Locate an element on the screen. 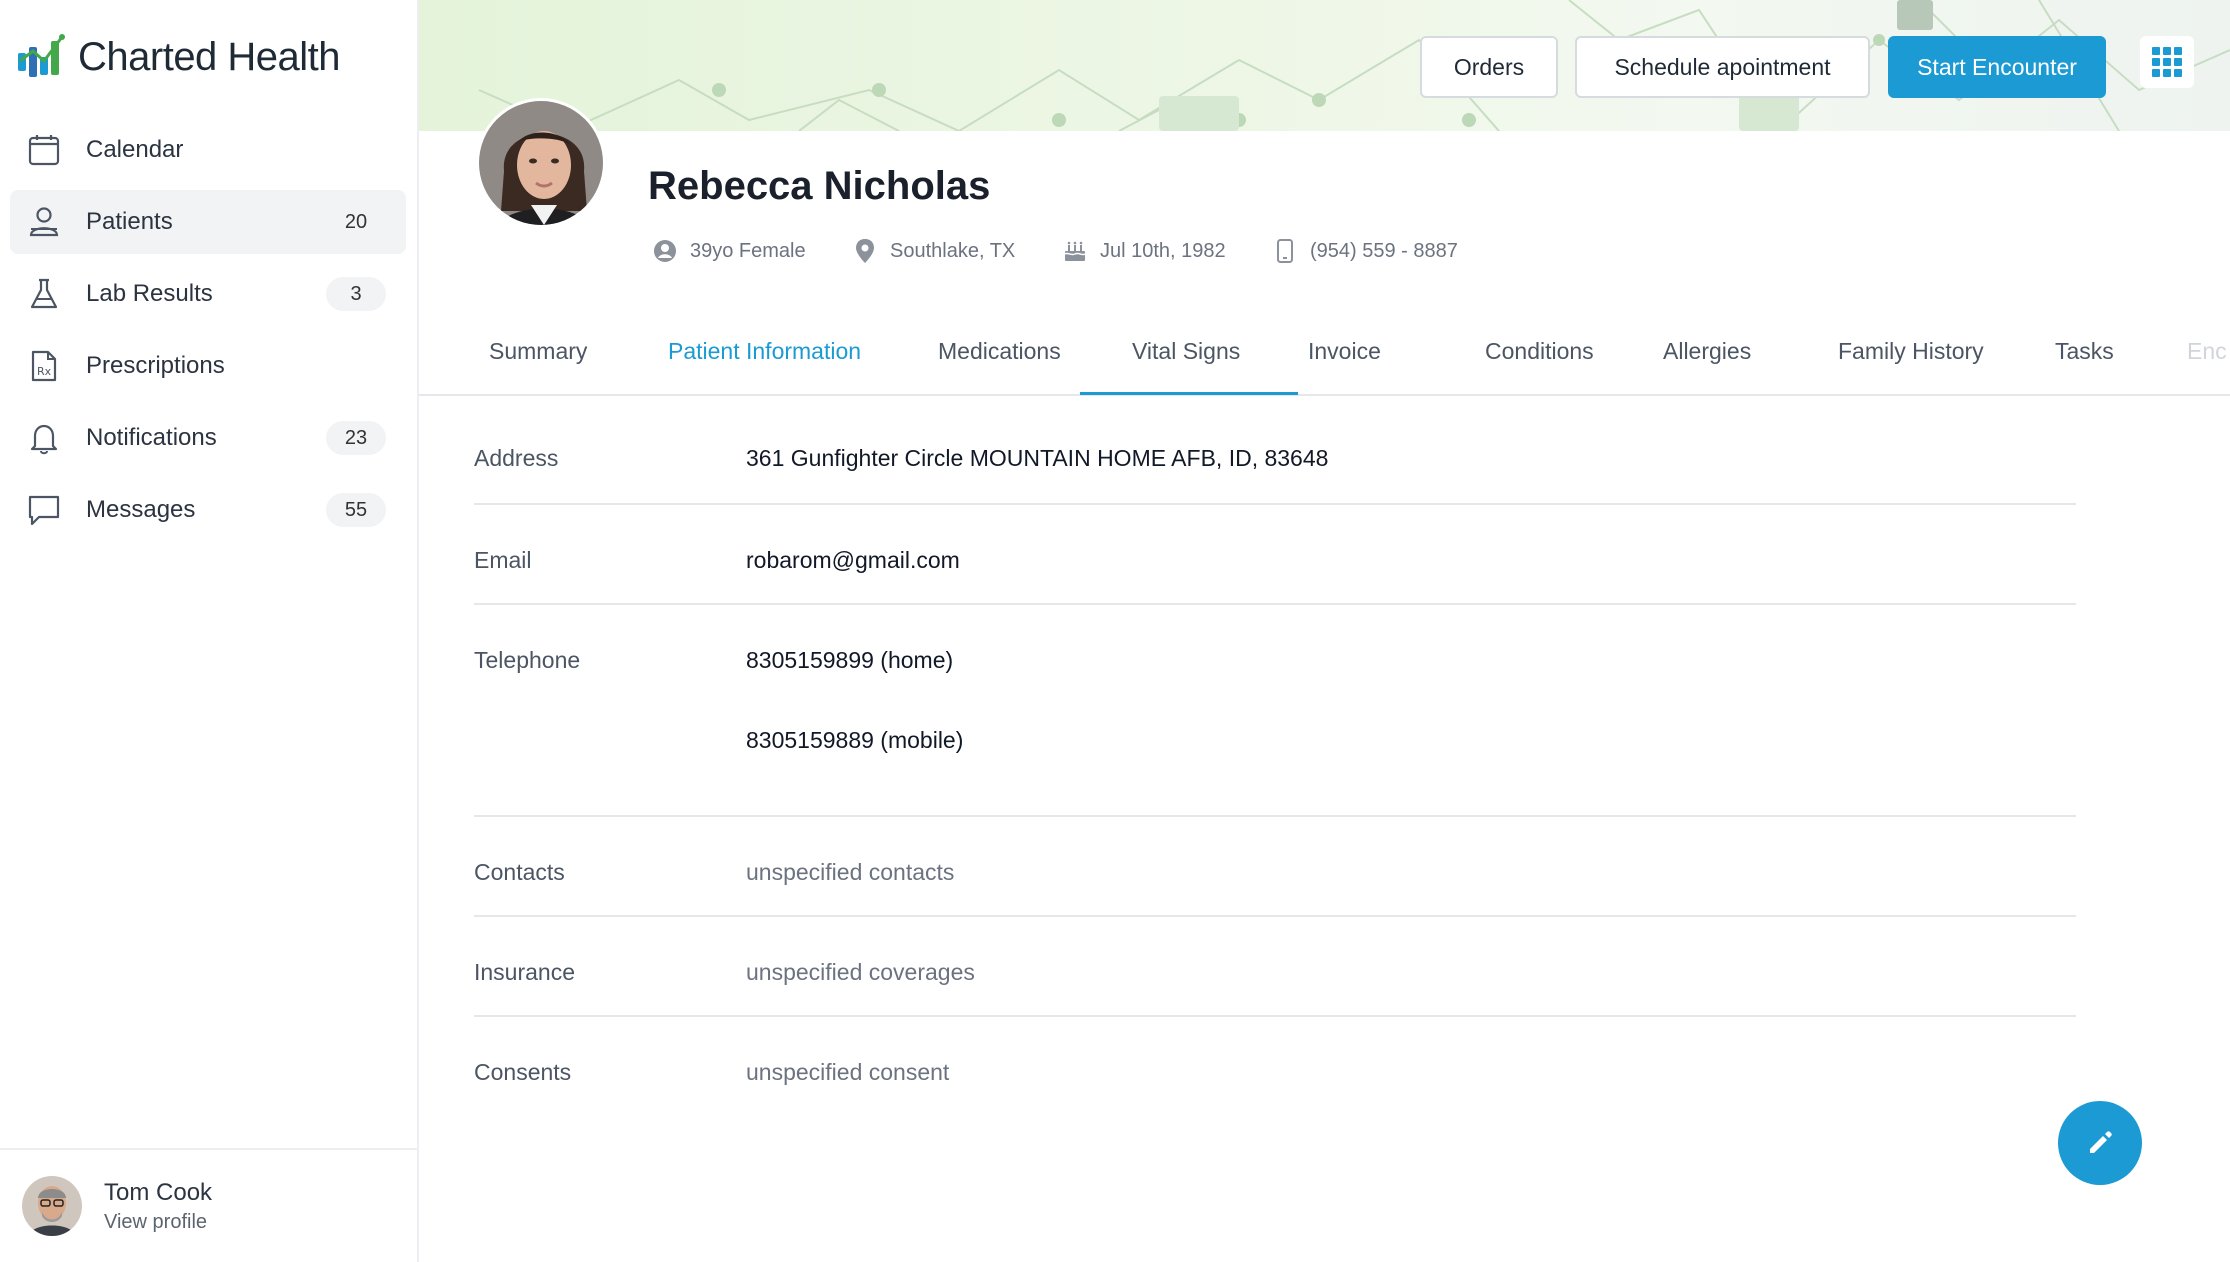 This screenshot has width=2230, height=1262. patient-dob: Jul 10th, 1982 is located at coordinates (1144, 251).